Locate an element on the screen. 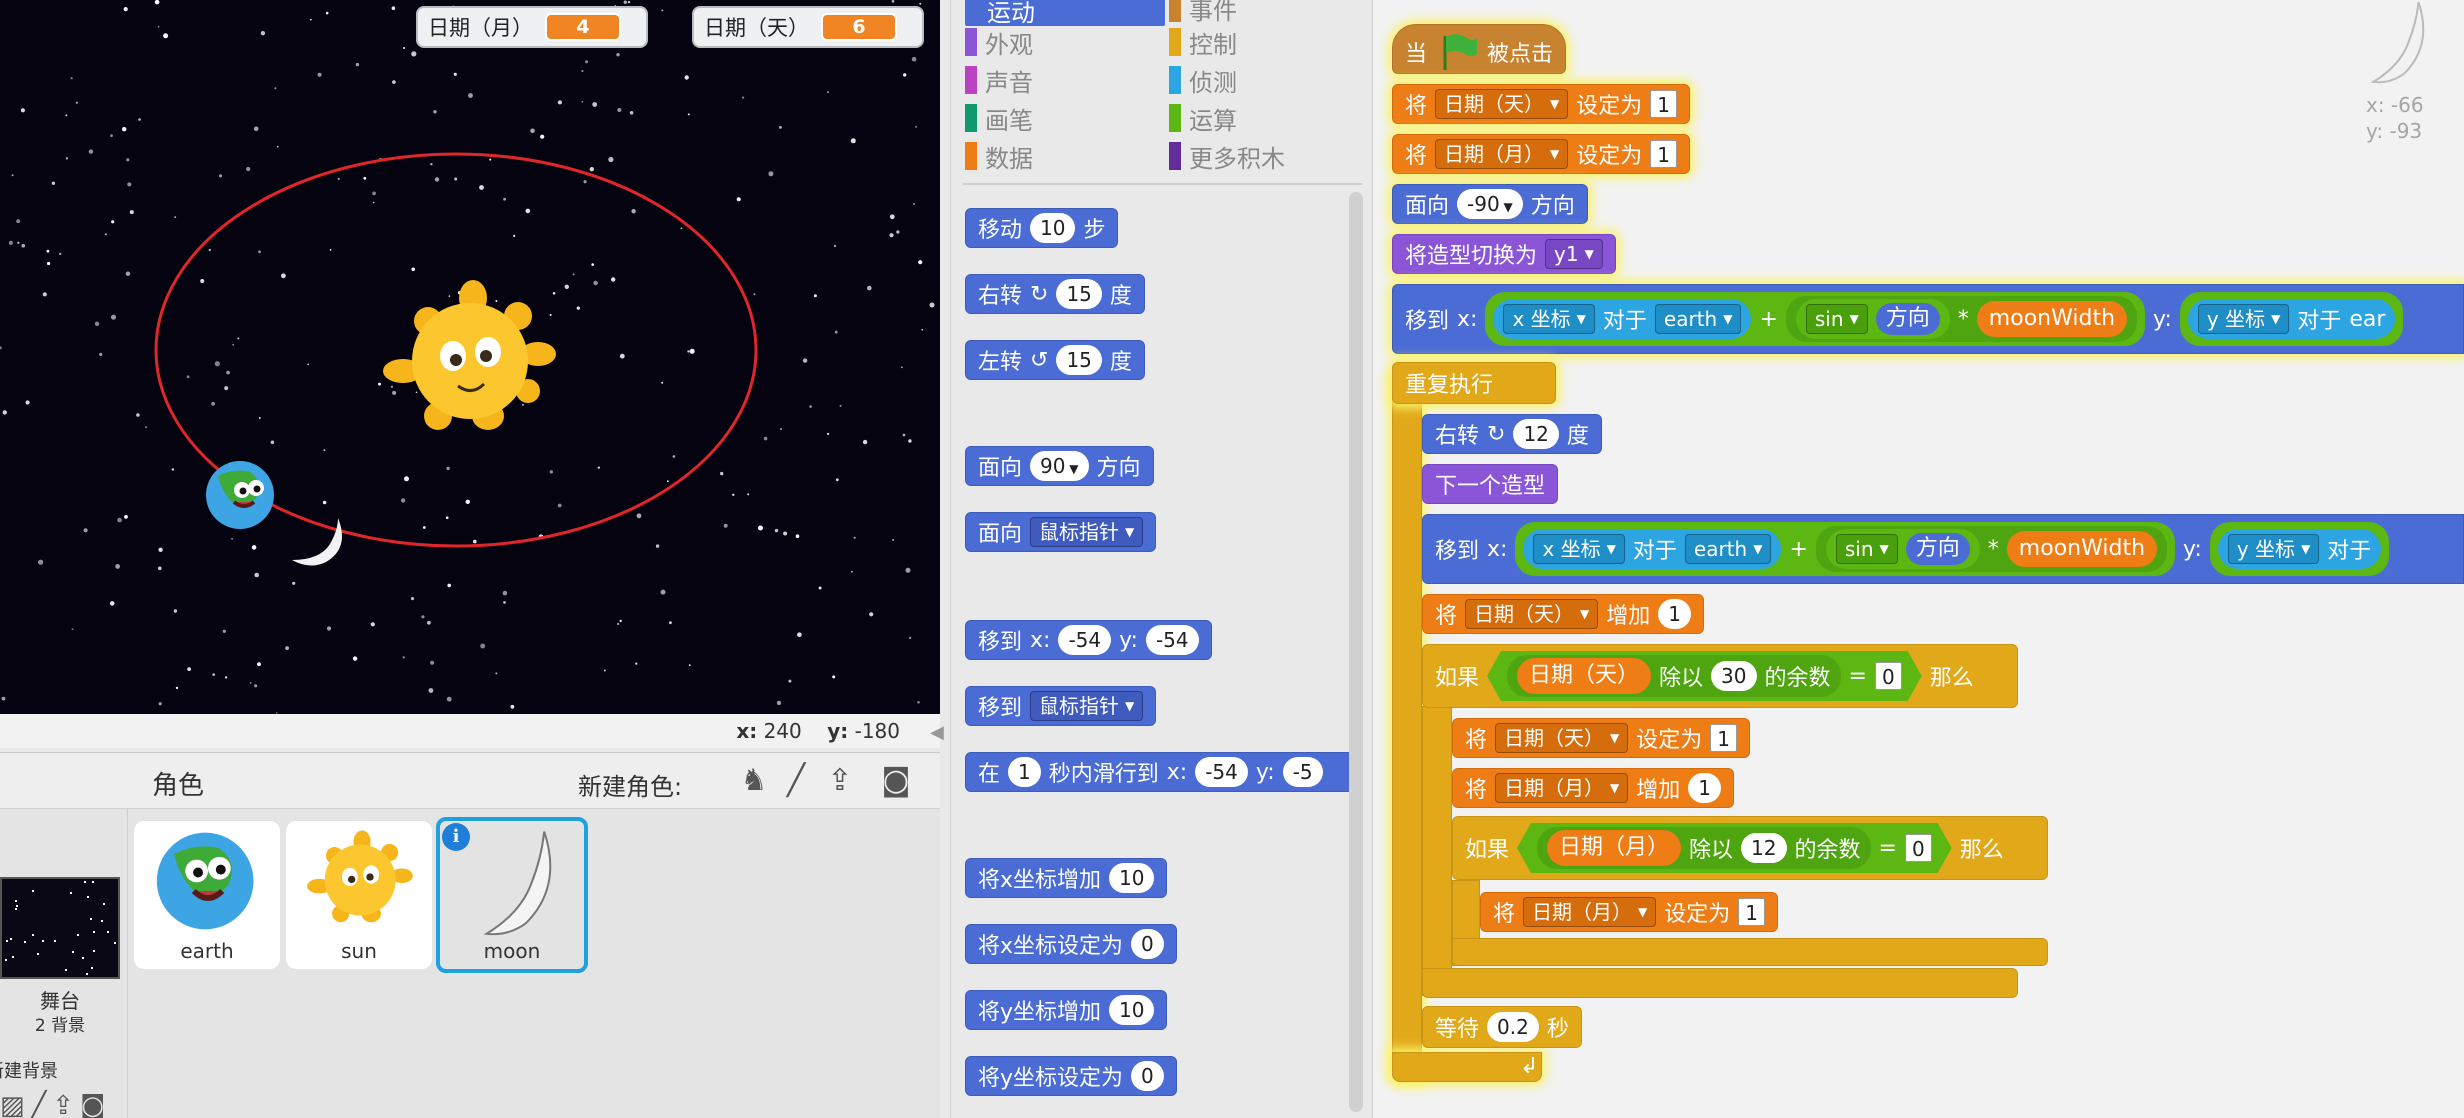  palette-turn-left-block: 左转 ↺ 15 度 is located at coordinates (1055, 360).